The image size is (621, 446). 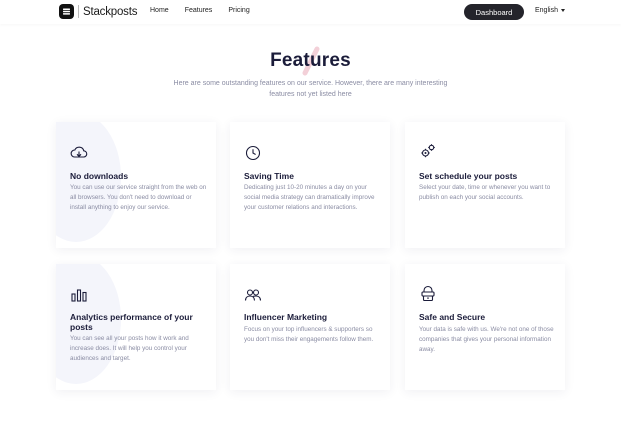 I want to click on clock-icon, so click(x=253, y=153).